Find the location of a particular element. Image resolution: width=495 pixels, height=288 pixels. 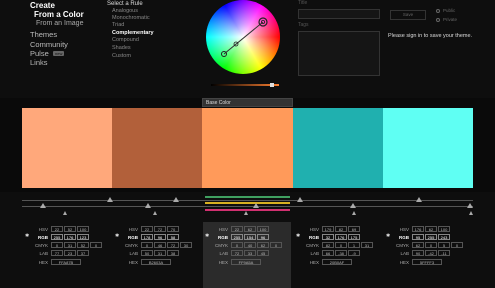

lab-value-field: -42 is located at coordinates (431, 253).